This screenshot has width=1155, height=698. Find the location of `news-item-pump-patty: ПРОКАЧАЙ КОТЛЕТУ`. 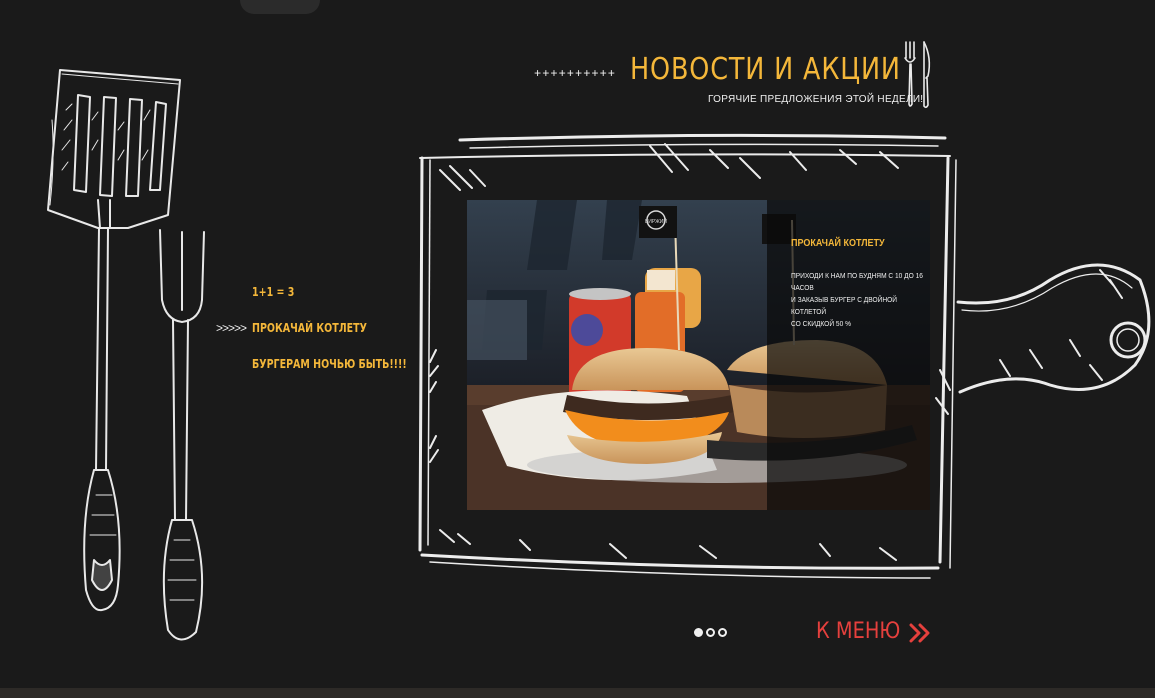

news-item-pump-patty: ПРОКАЧАЙ КОТЛЕТУ is located at coordinates (309, 328).